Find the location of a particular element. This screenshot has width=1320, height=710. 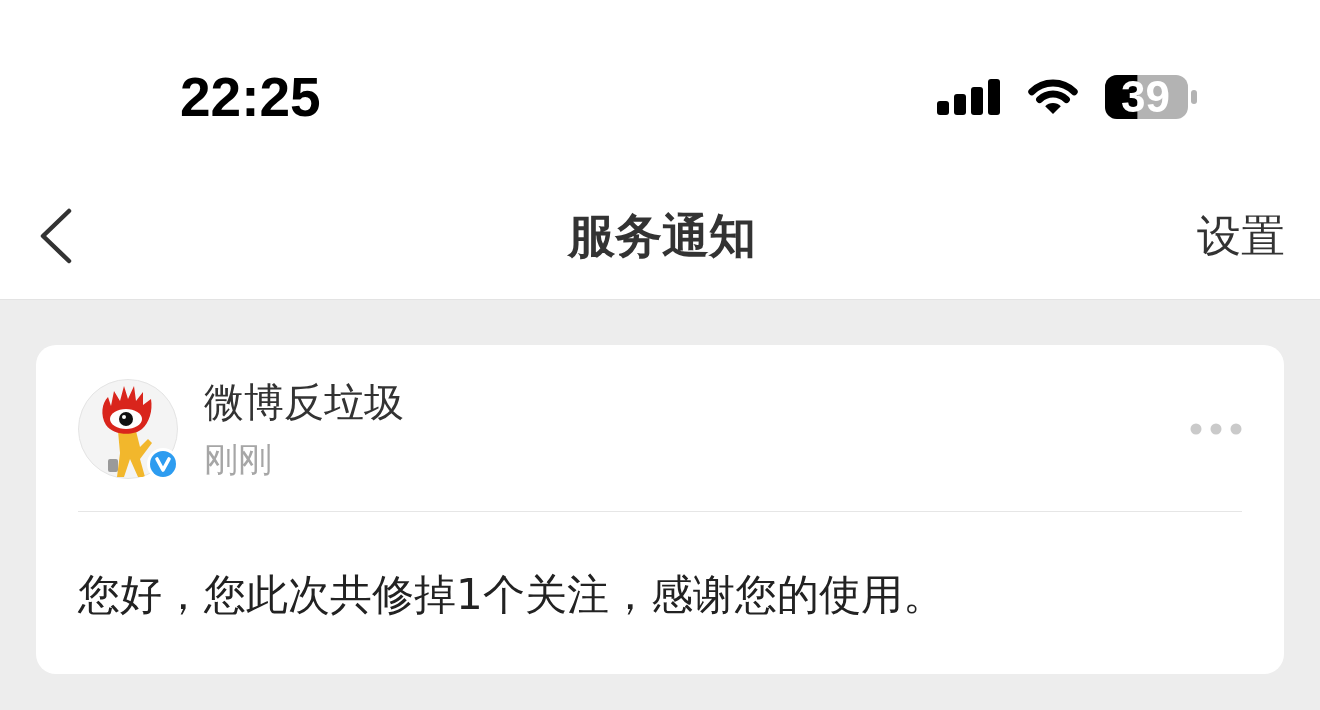

sender-name: 微博反垃圾 is located at coordinates (304, 402).